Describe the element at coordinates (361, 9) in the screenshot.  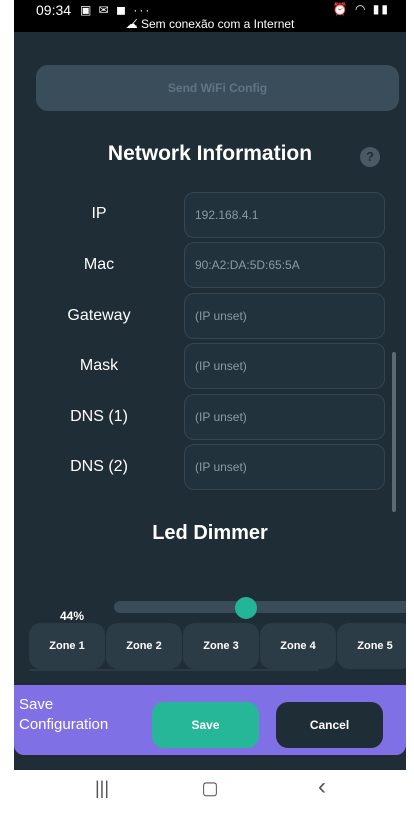
I see `system-icons: ⏰ ◠ ▮▮` at that location.